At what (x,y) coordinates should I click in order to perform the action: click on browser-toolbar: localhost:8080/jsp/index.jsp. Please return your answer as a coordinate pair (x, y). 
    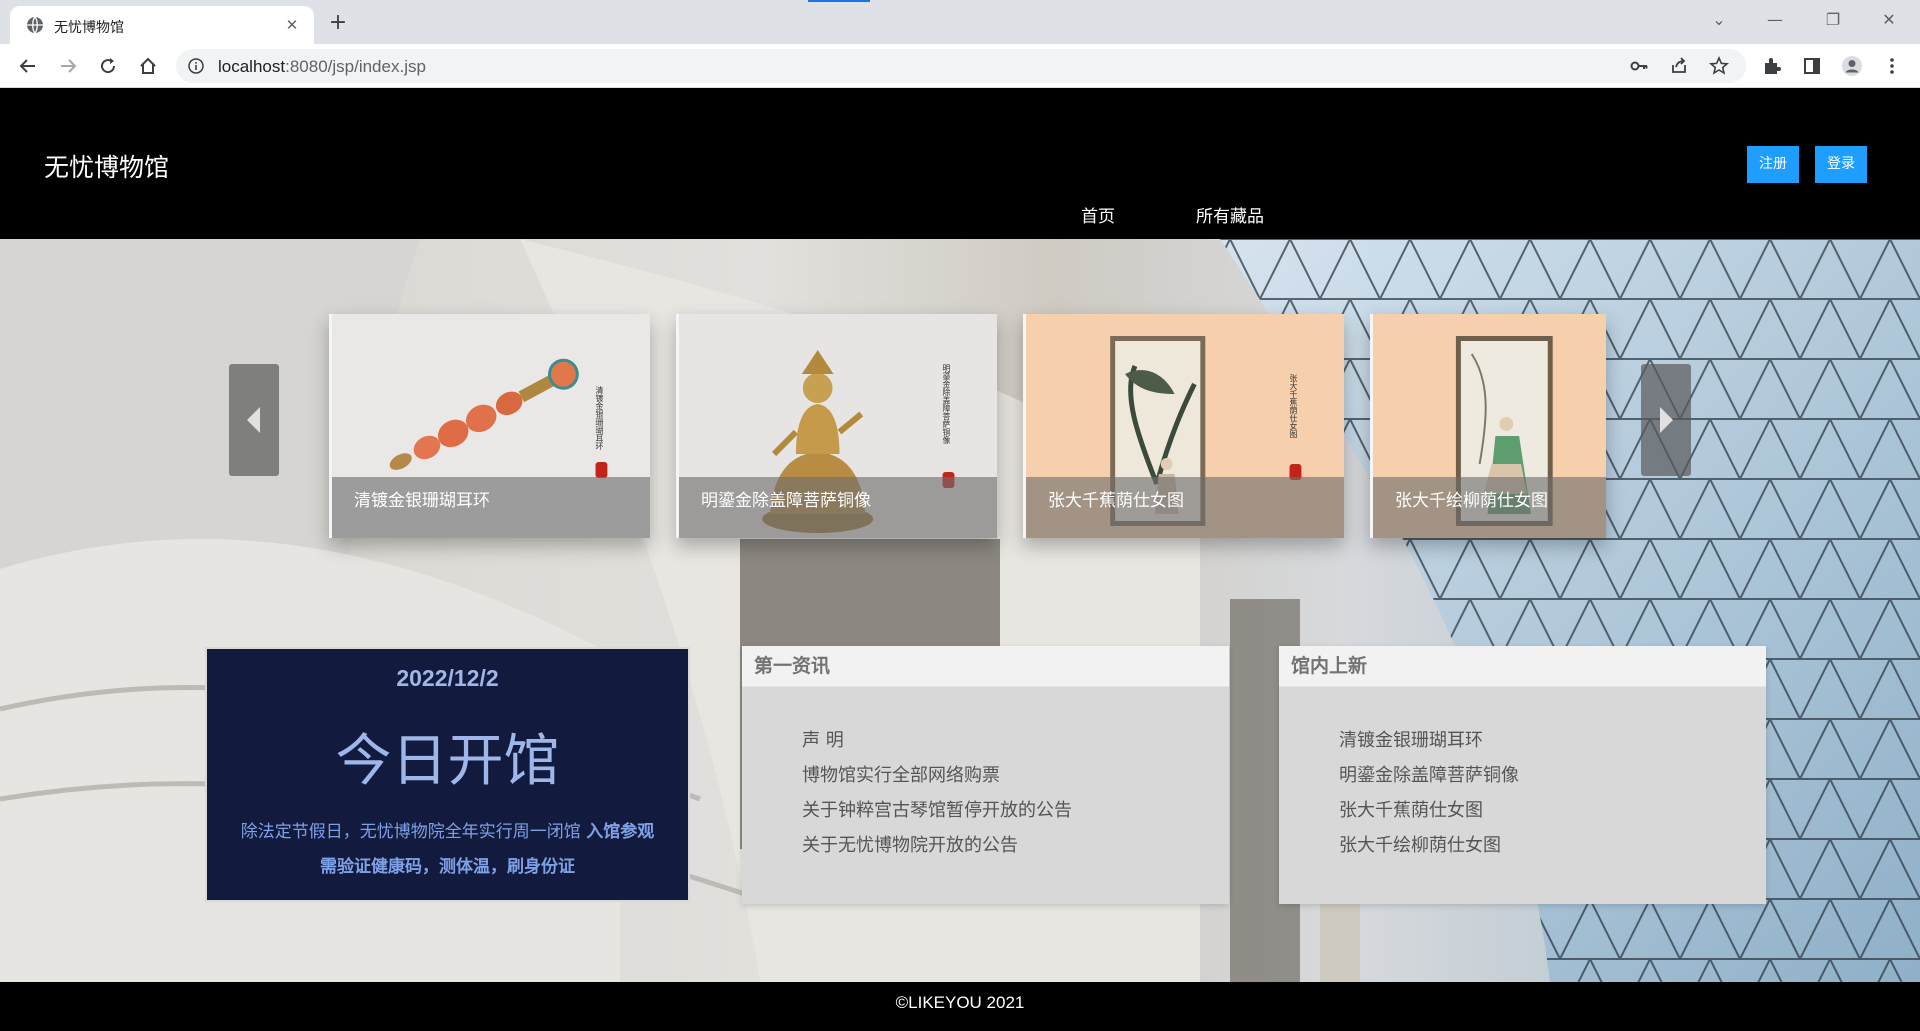
    Looking at the image, I should click on (960, 66).